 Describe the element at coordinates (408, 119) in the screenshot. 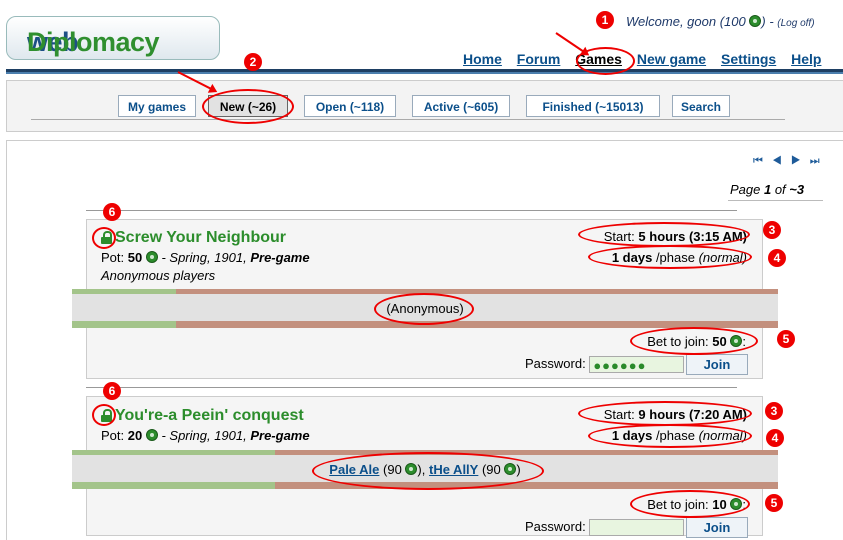

I see `subtabs-rule` at that location.